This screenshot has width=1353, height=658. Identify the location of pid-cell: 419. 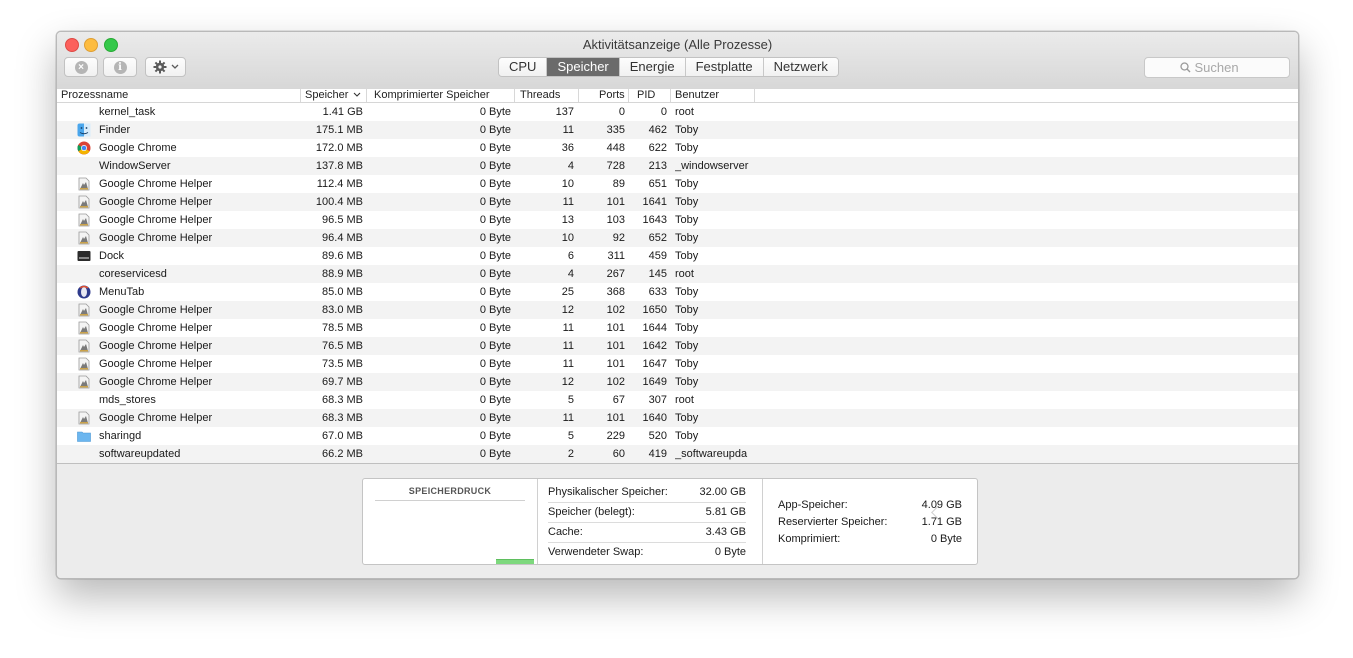
(657, 454).